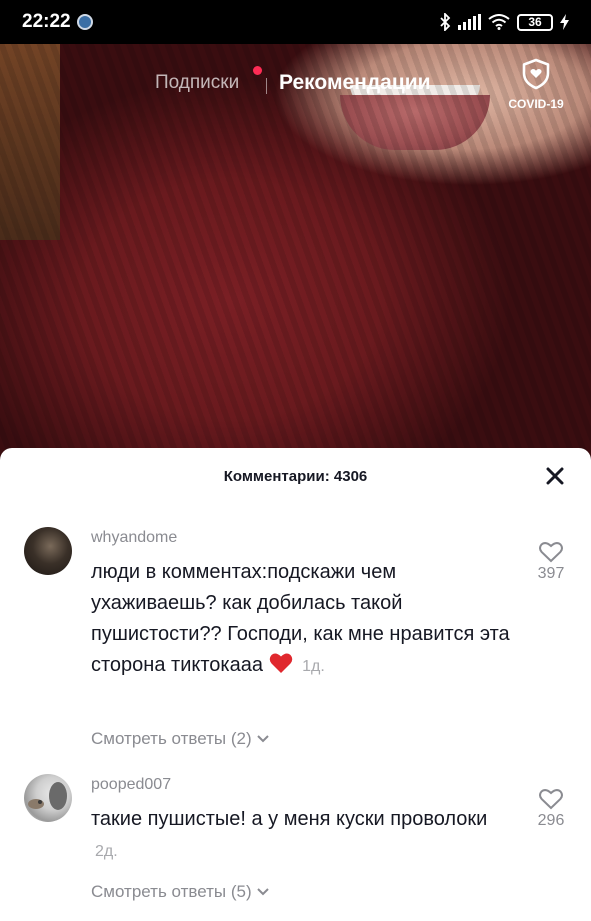 Image resolution: width=591 pixels, height=921 pixels. What do you see at coordinates (131, 785) in the screenshot?
I see `comment-username: pooped007` at bounding box center [131, 785].